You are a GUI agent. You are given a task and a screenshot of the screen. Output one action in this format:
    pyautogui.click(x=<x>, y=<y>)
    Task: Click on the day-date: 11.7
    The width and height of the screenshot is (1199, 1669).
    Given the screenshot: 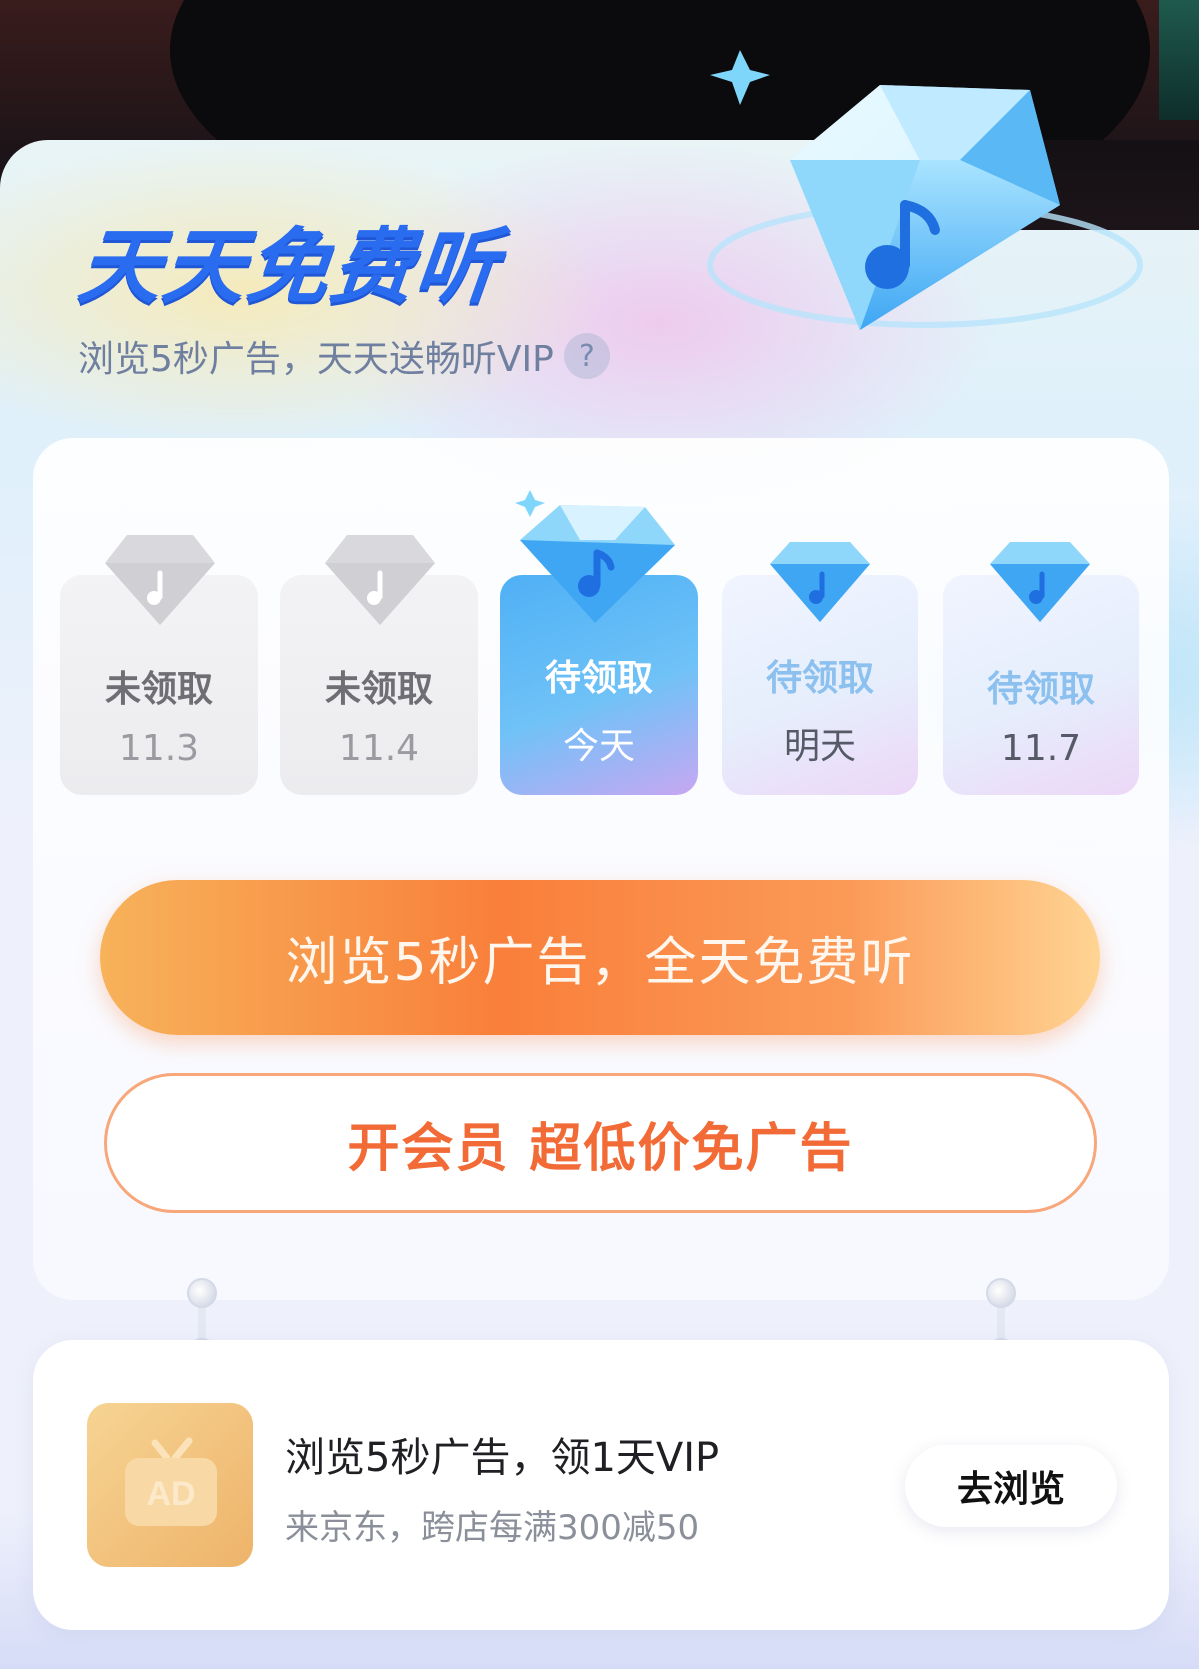 What is the action you would take?
    pyautogui.click(x=1041, y=748)
    